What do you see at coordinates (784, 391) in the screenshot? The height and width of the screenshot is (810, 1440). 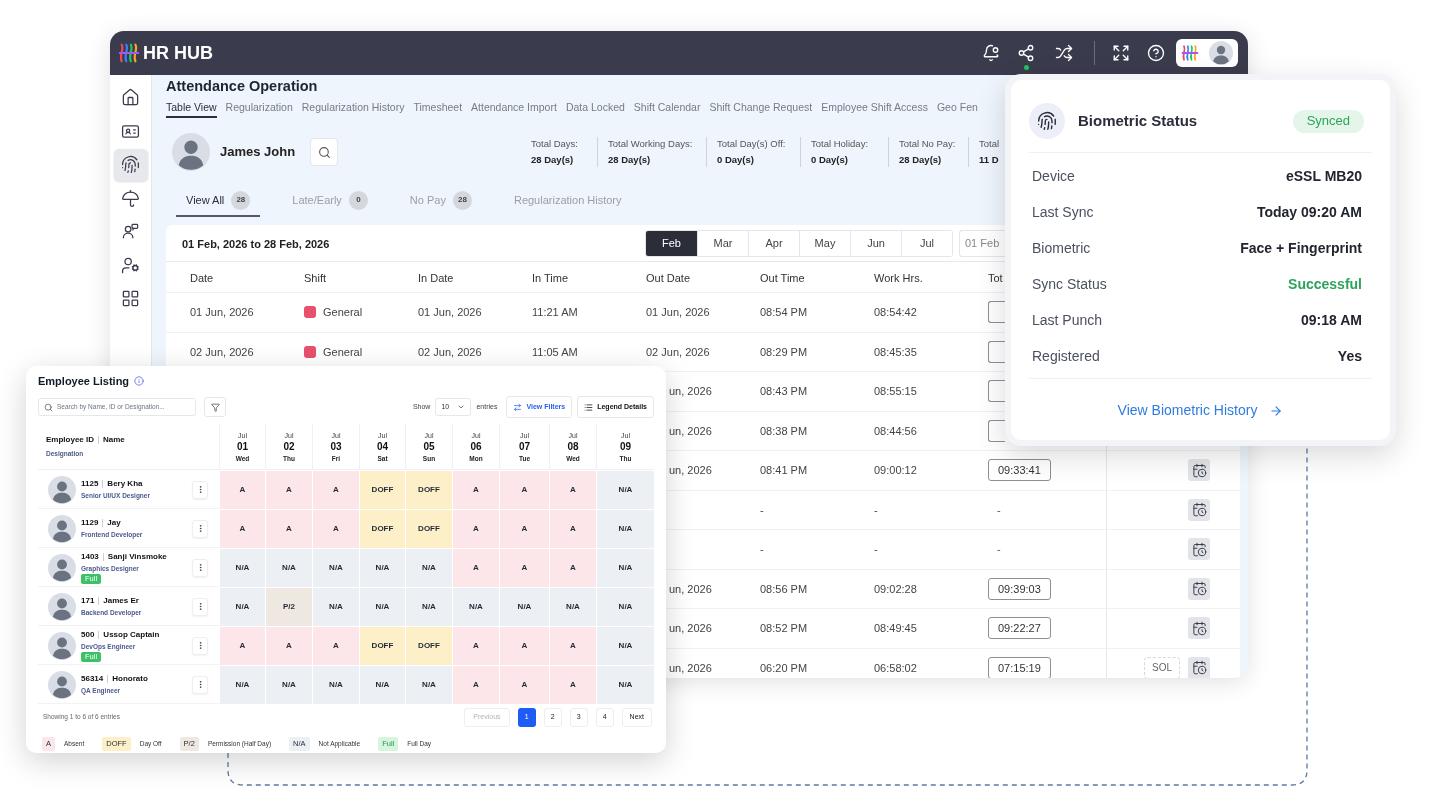 I see `table-cell: 08:43 PM` at bounding box center [784, 391].